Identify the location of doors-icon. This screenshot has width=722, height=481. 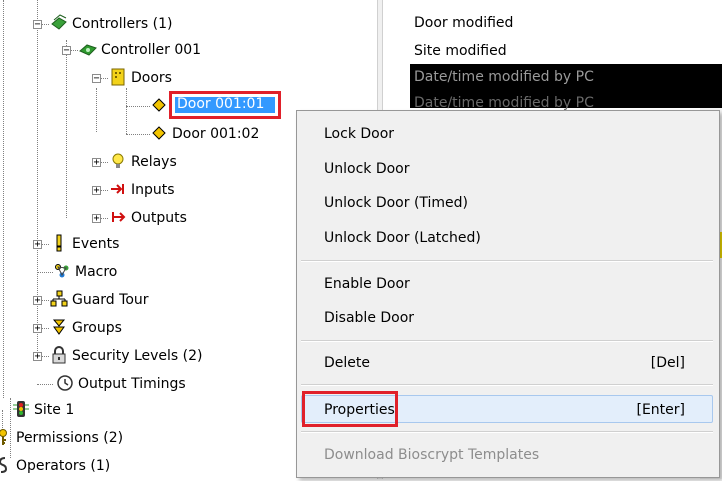
(118, 77).